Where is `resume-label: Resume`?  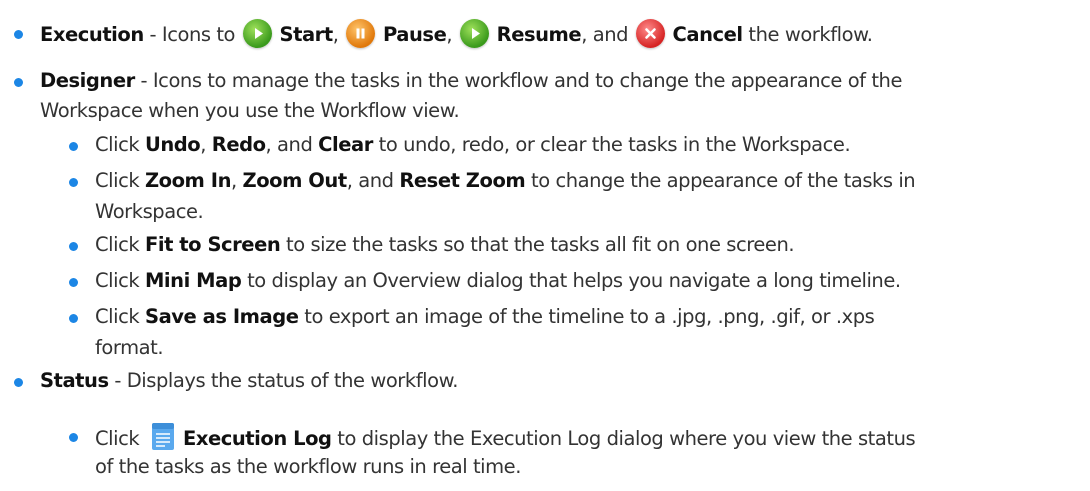
resume-label: Resume is located at coordinates (539, 34).